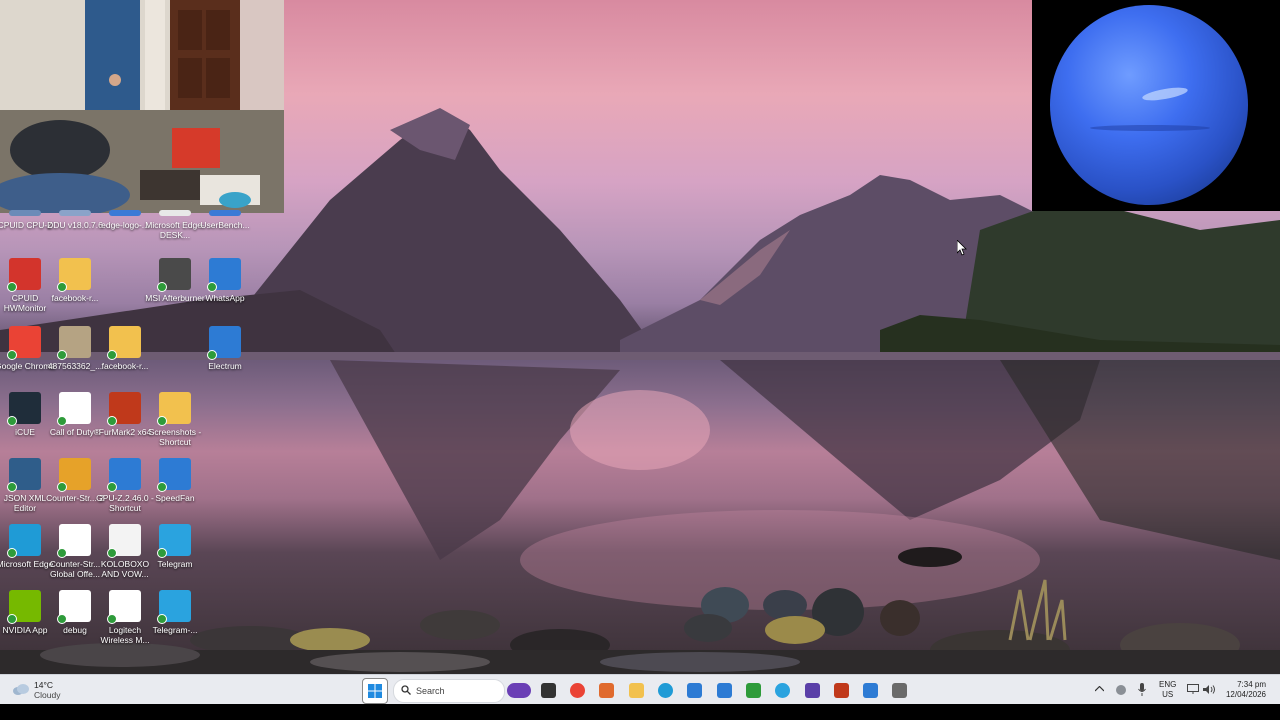 The width and height of the screenshot is (1280, 720). I want to click on taskbar-edge-button, so click(666, 690).